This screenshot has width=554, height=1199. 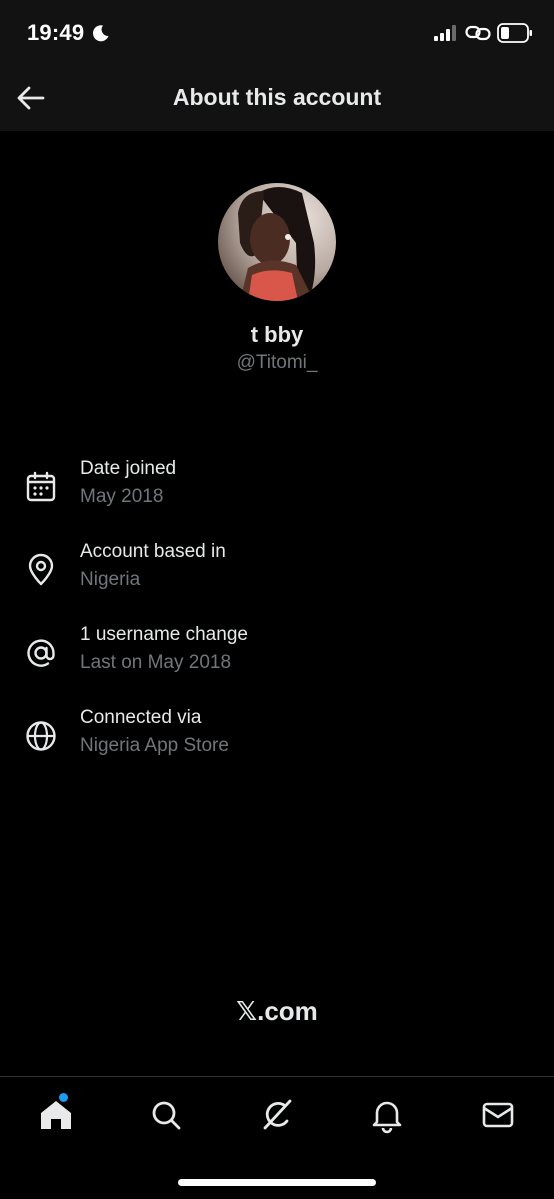 I want to click on home-icon, so click(x=56, y=1115).